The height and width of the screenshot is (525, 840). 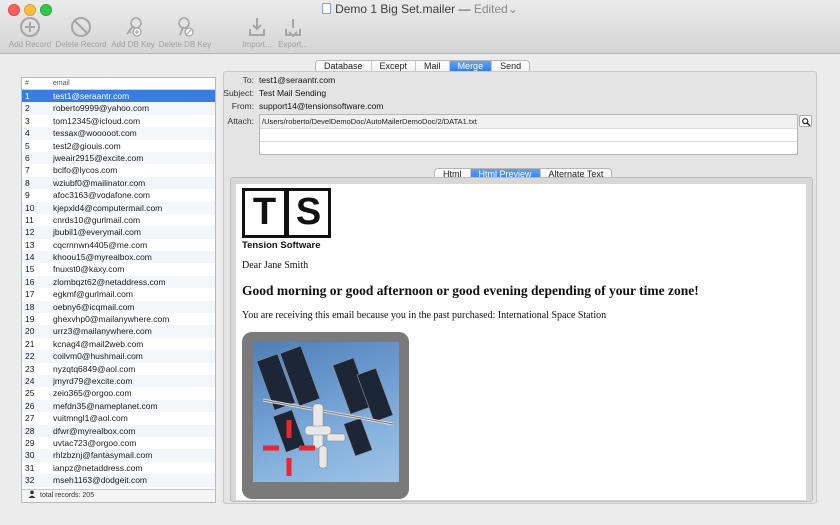 What do you see at coordinates (491, 9) in the screenshot?
I see `edited-status: Edited` at bounding box center [491, 9].